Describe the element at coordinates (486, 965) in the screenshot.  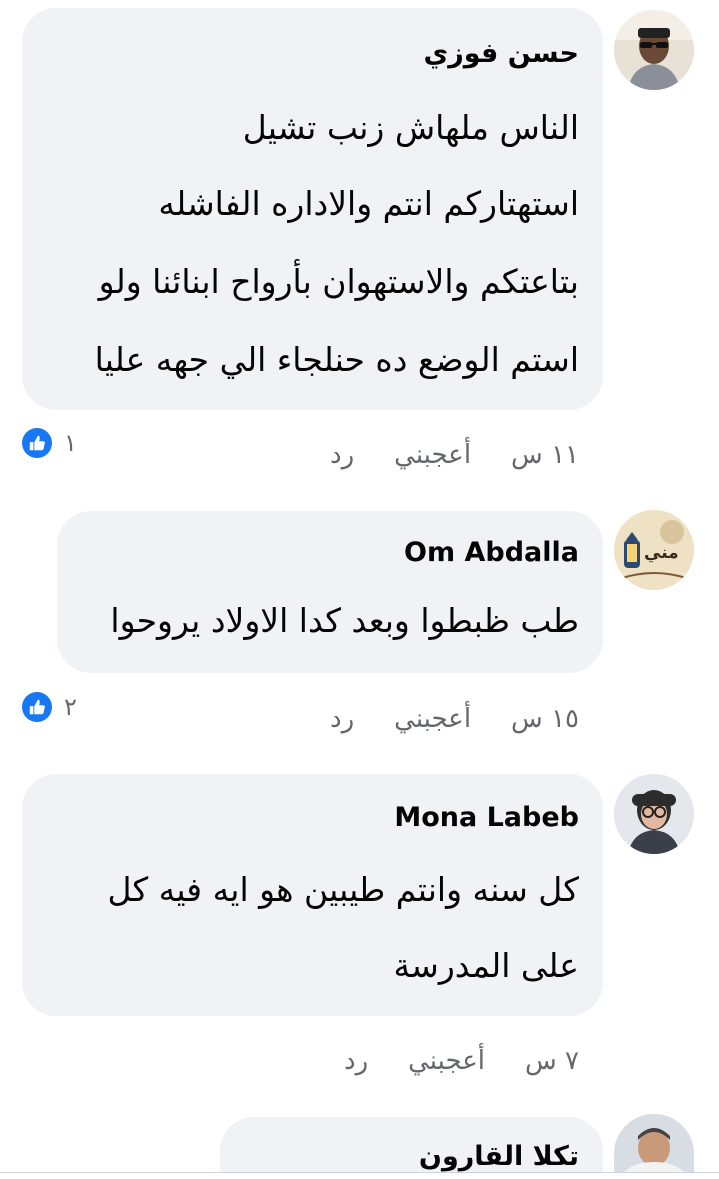
I see `comment-text-line: على المدرسة` at that location.